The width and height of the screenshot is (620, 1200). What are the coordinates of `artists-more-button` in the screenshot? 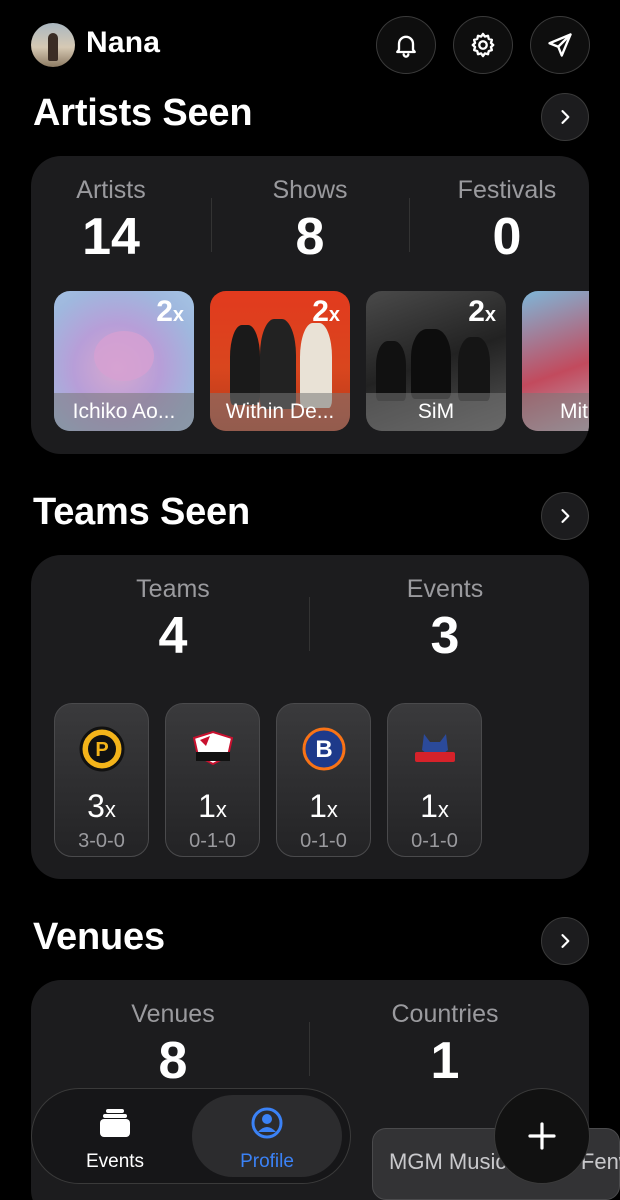 It's located at (565, 117).